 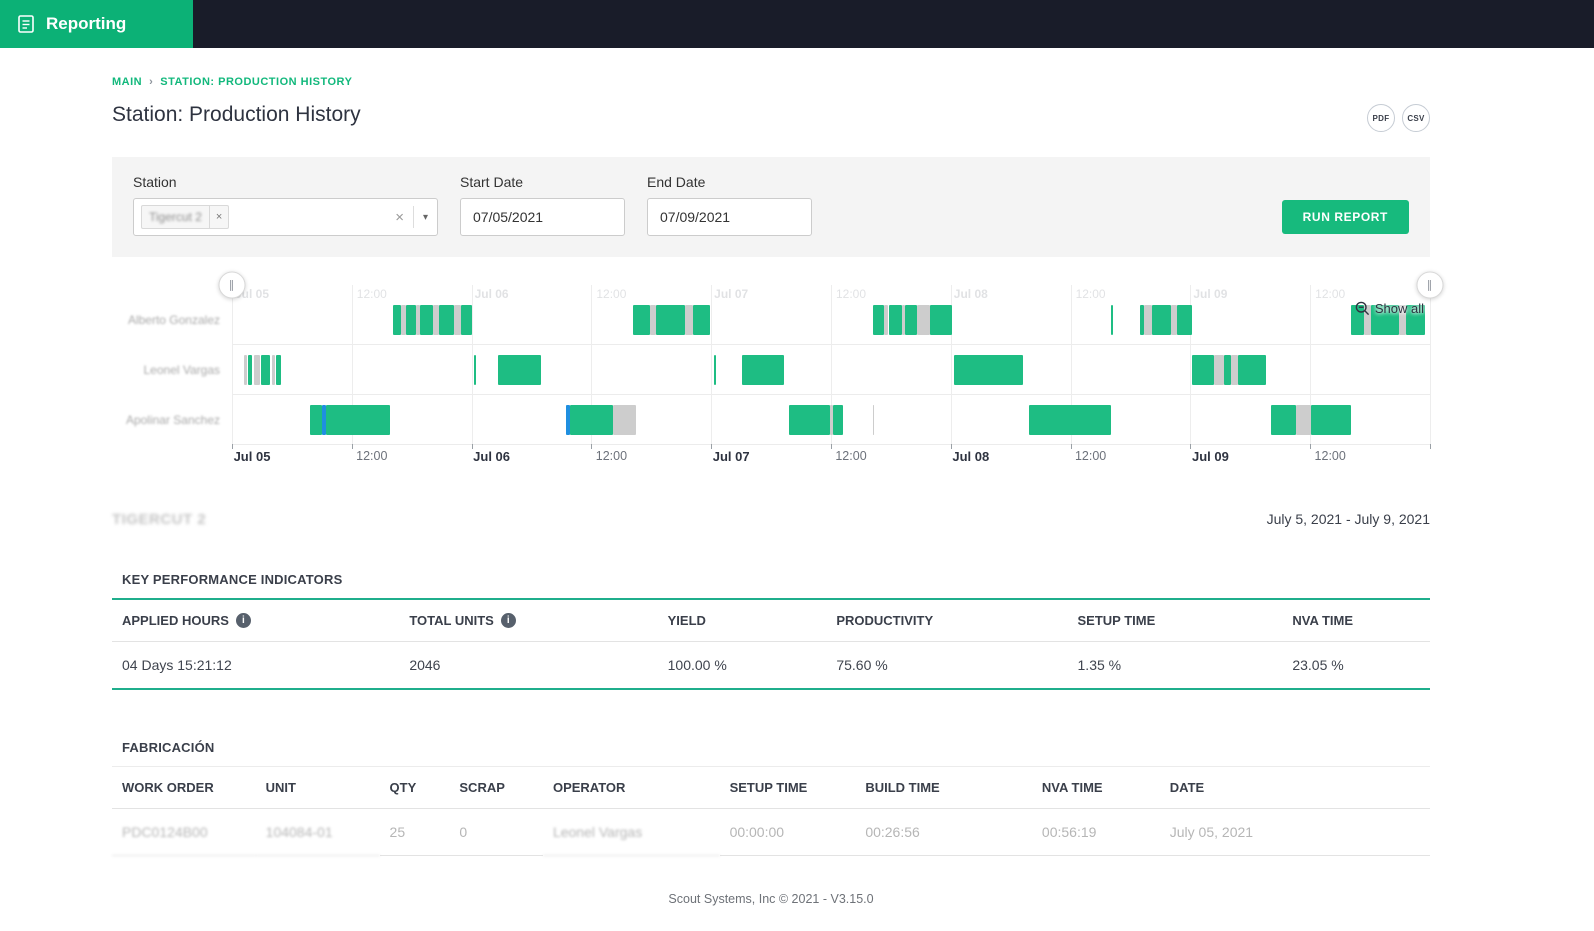 What do you see at coordinates (946, 620) in the screenshot?
I see `kpi-column-header: PRODUCTIVITY` at bounding box center [946, 620].